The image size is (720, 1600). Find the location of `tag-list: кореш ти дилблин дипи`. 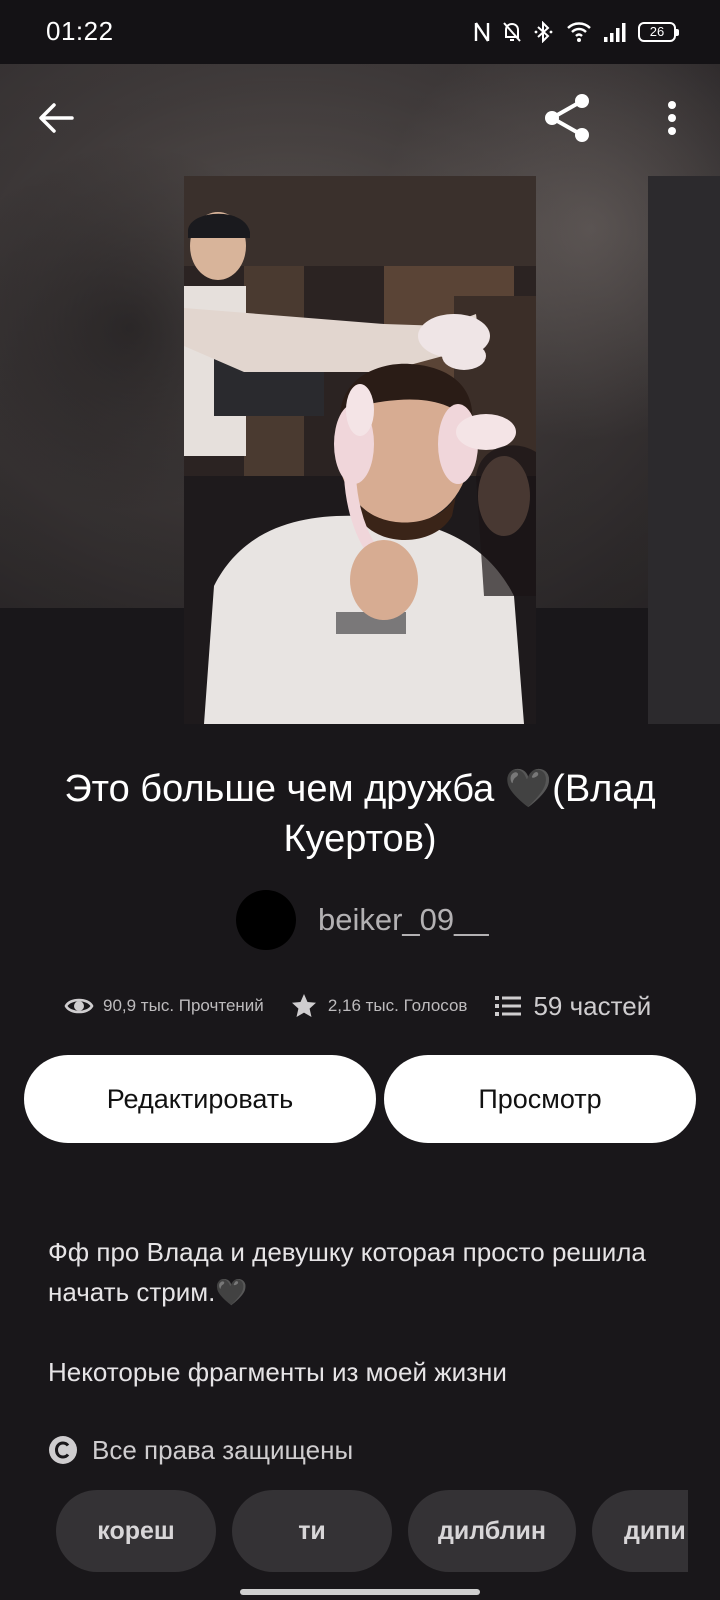

tag-list: кореш ти дилблин дипи is located at coordinates (372, 1531).